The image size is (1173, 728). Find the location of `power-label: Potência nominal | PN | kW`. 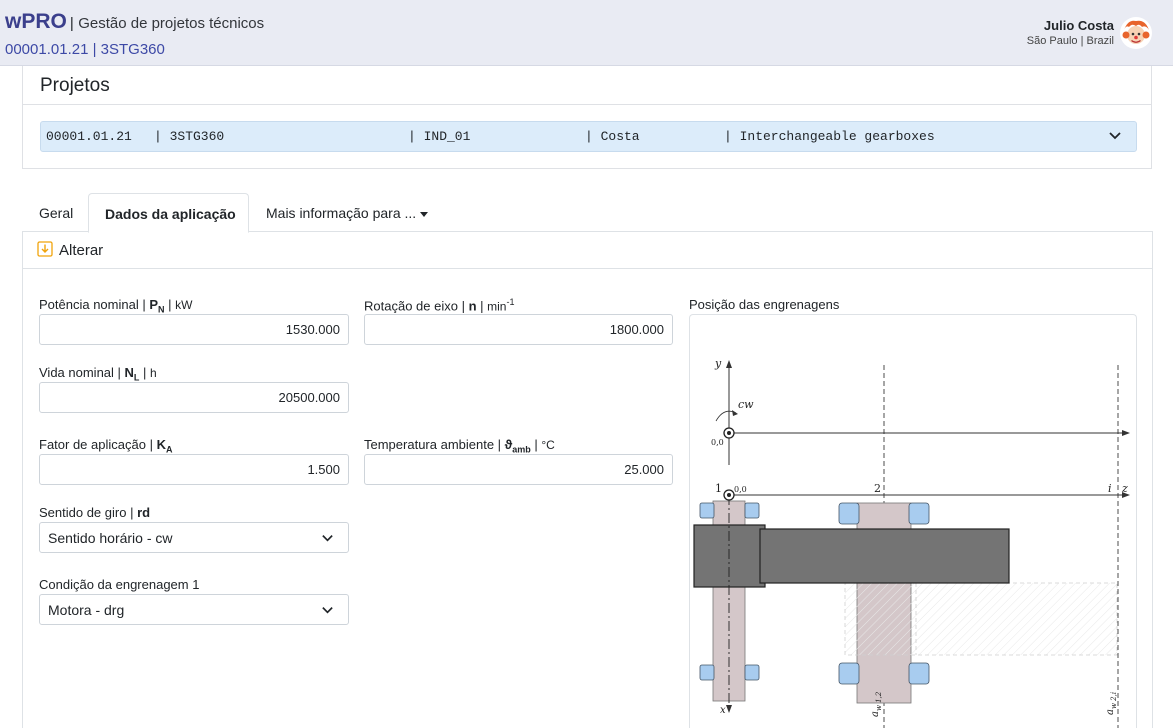

power-label: Potência nominal | PN | kW is located at coordinates (116, 306).